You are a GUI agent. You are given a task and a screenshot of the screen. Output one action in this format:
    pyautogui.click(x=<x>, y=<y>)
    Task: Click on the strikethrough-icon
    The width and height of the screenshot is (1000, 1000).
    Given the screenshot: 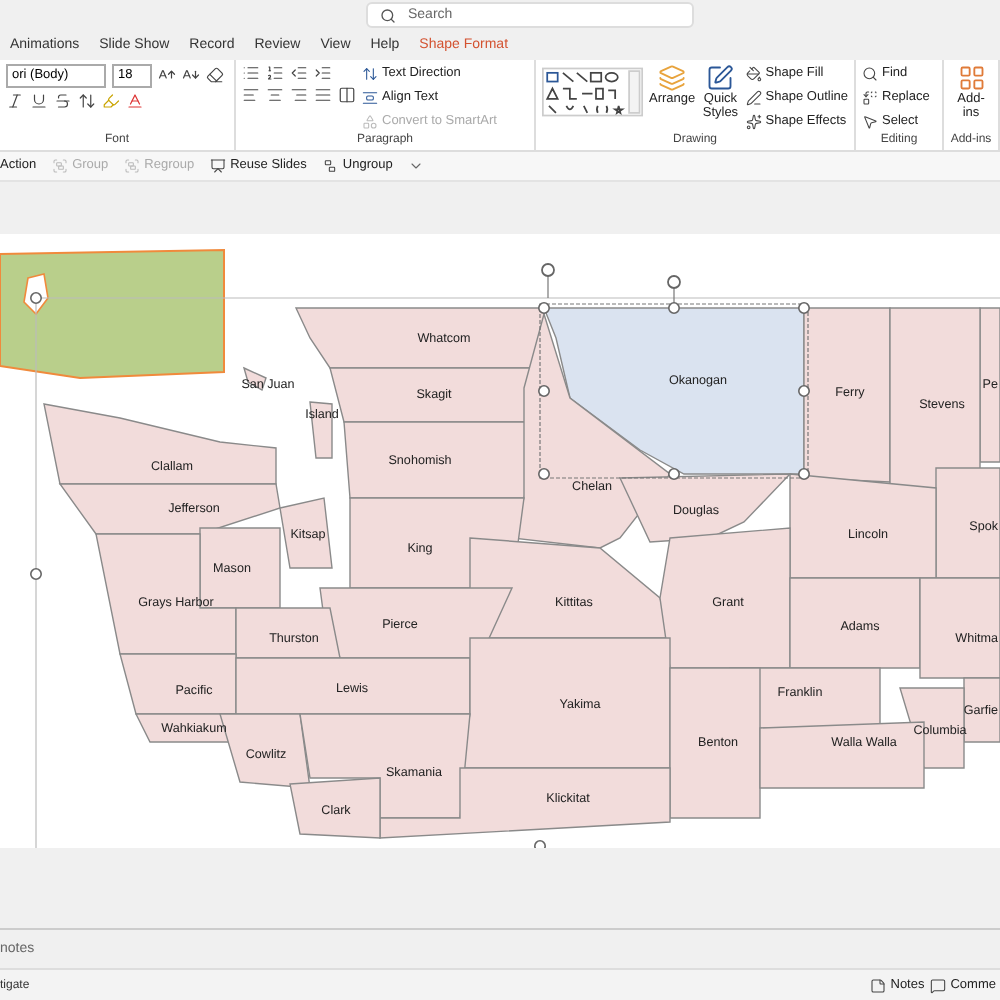 What is the action you would take?
    pyautogui.click(x=63, y=100)
    